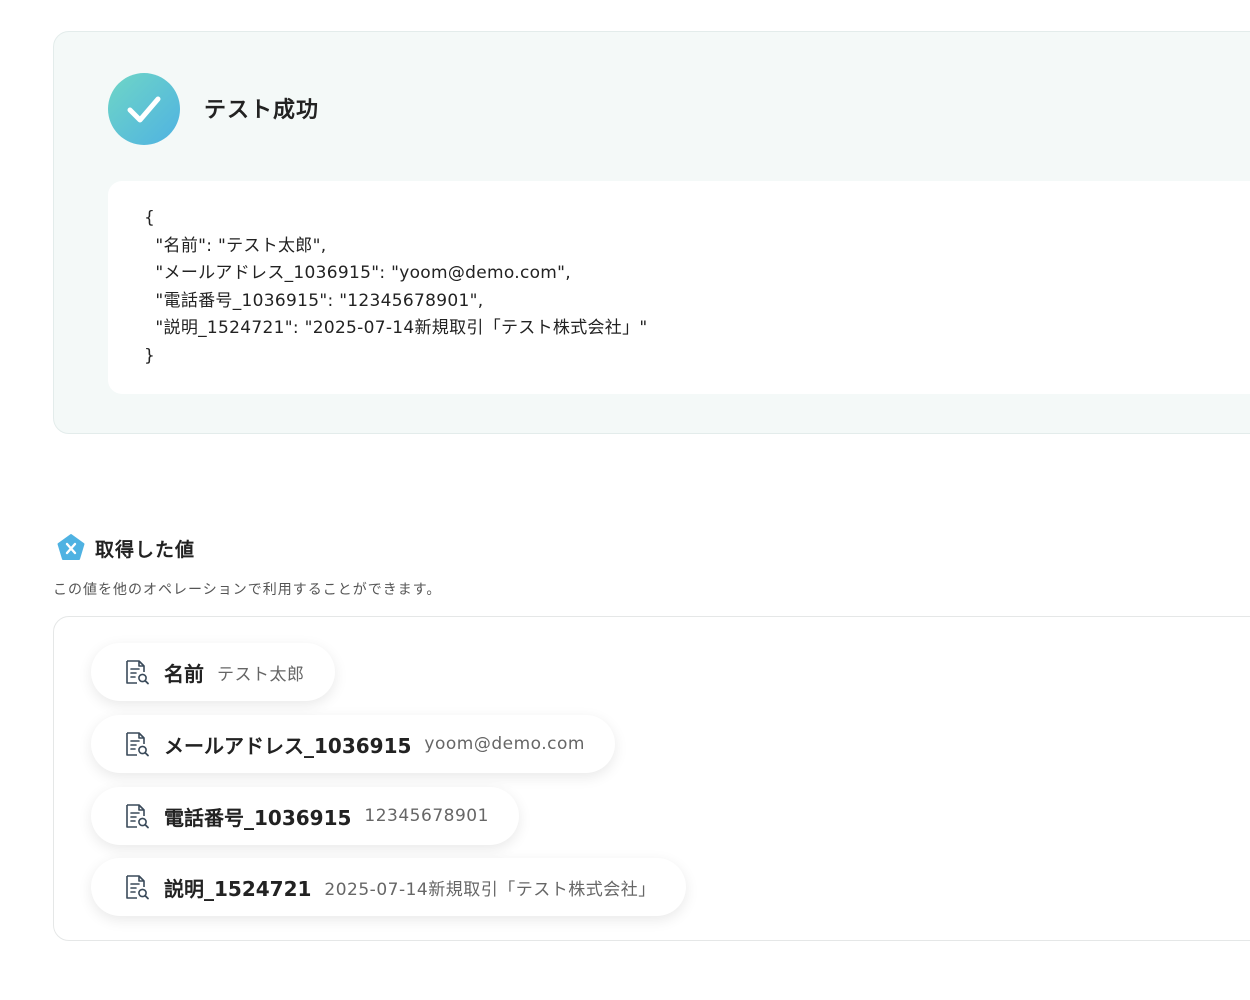 Image resolution: width=1250 pixels, height=1000 pixels. I want to click on variable-x-icon, so click(71, 547).